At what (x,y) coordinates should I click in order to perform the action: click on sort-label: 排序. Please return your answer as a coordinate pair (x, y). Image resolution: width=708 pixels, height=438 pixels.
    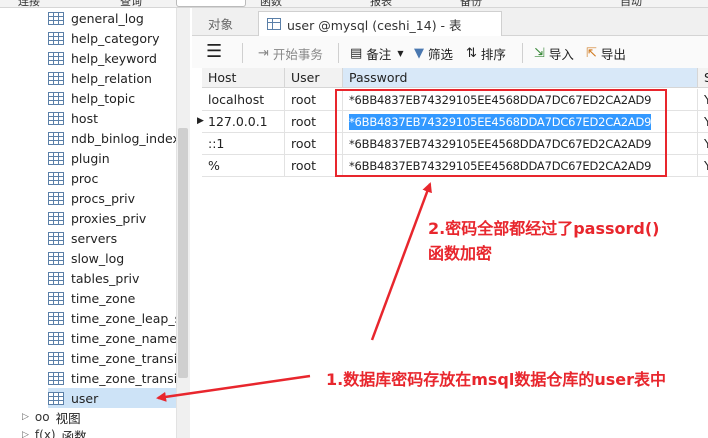
    Looking at the image, I should click on (493, 54).